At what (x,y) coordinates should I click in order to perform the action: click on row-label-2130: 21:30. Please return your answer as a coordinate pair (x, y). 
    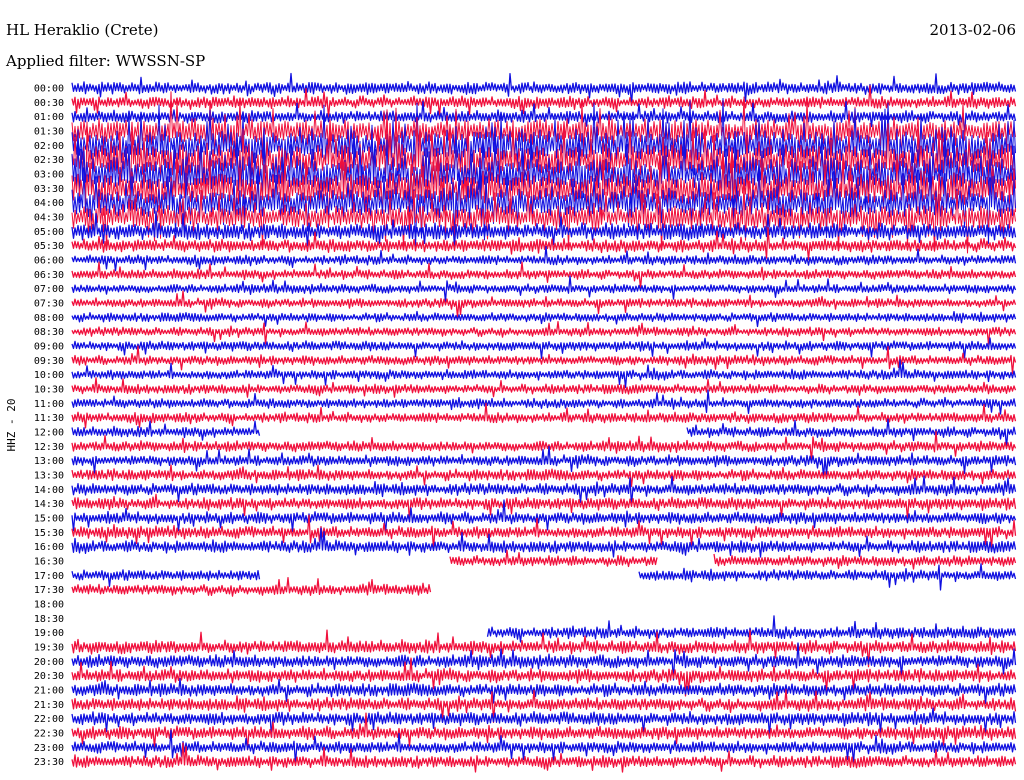
    Looking at the image, I should click on (49, 705).